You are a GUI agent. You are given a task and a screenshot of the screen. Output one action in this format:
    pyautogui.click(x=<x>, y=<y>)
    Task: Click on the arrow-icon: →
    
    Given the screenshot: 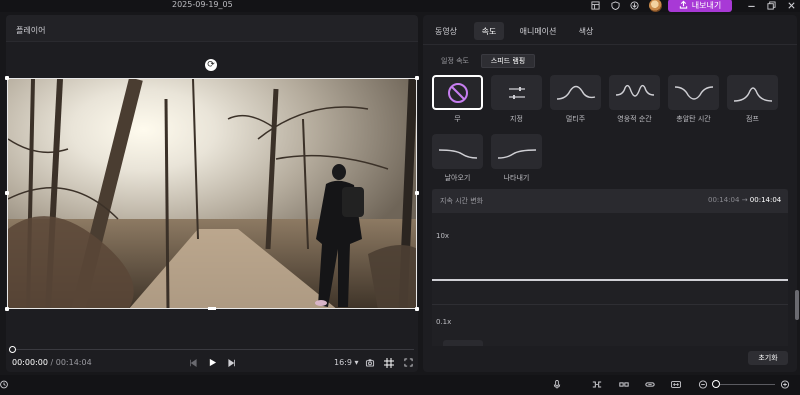 What is the action you would take?
    pyautogui.click(x=744, y=200)
    